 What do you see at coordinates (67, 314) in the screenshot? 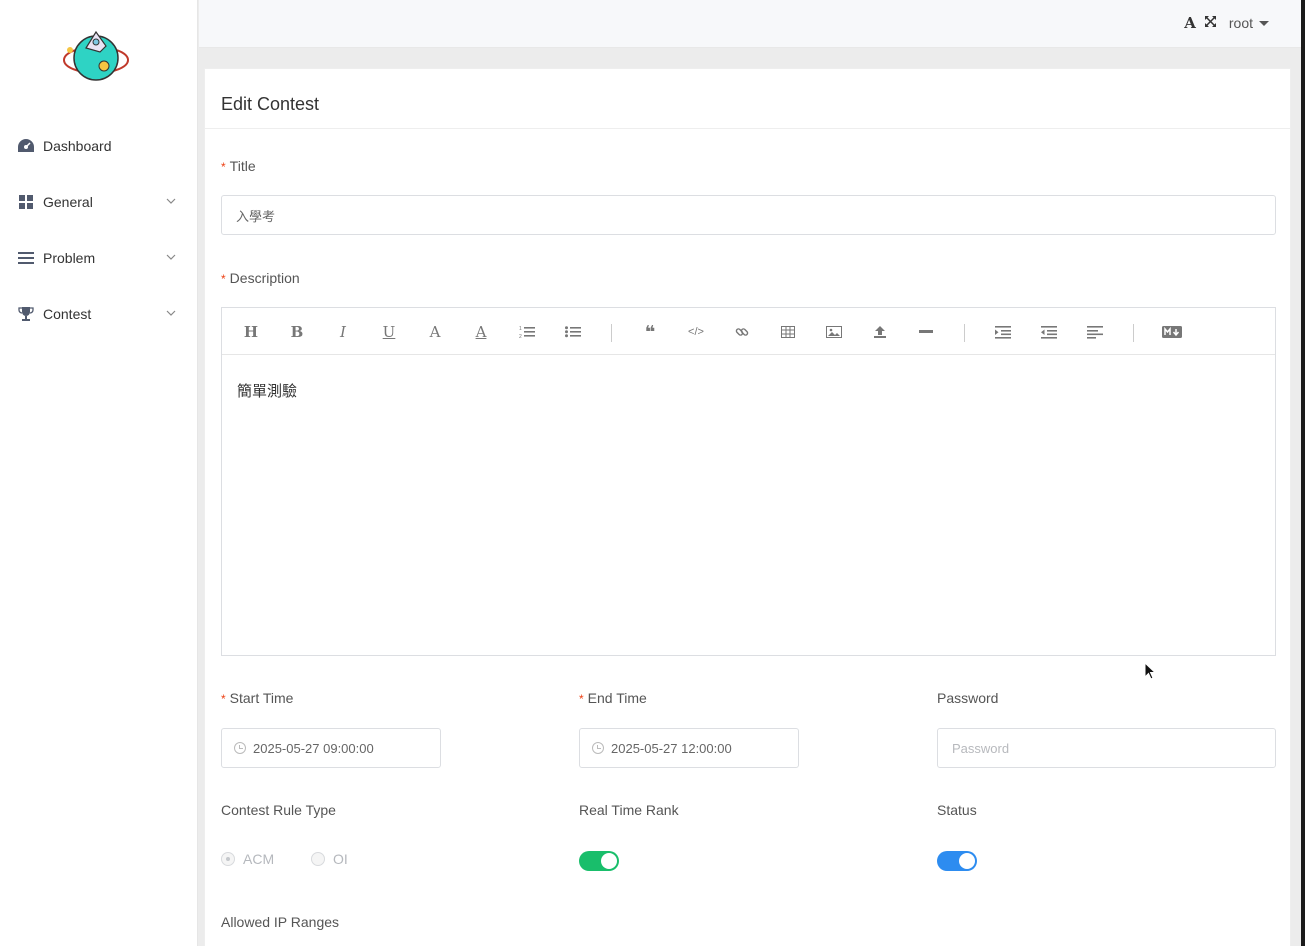
I see `sidebar-item-label: Contest` at bounding box center [67, 314].